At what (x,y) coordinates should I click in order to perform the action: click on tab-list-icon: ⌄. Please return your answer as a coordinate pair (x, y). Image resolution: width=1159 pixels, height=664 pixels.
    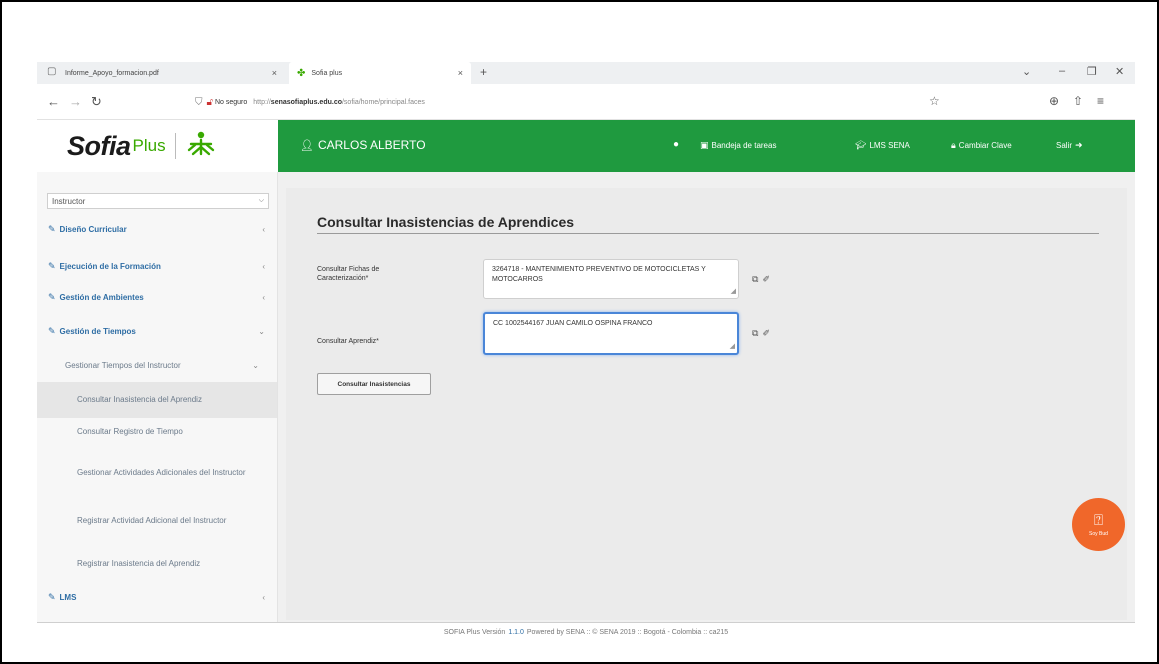
    Looking at the image, I should click on (1026, 71).